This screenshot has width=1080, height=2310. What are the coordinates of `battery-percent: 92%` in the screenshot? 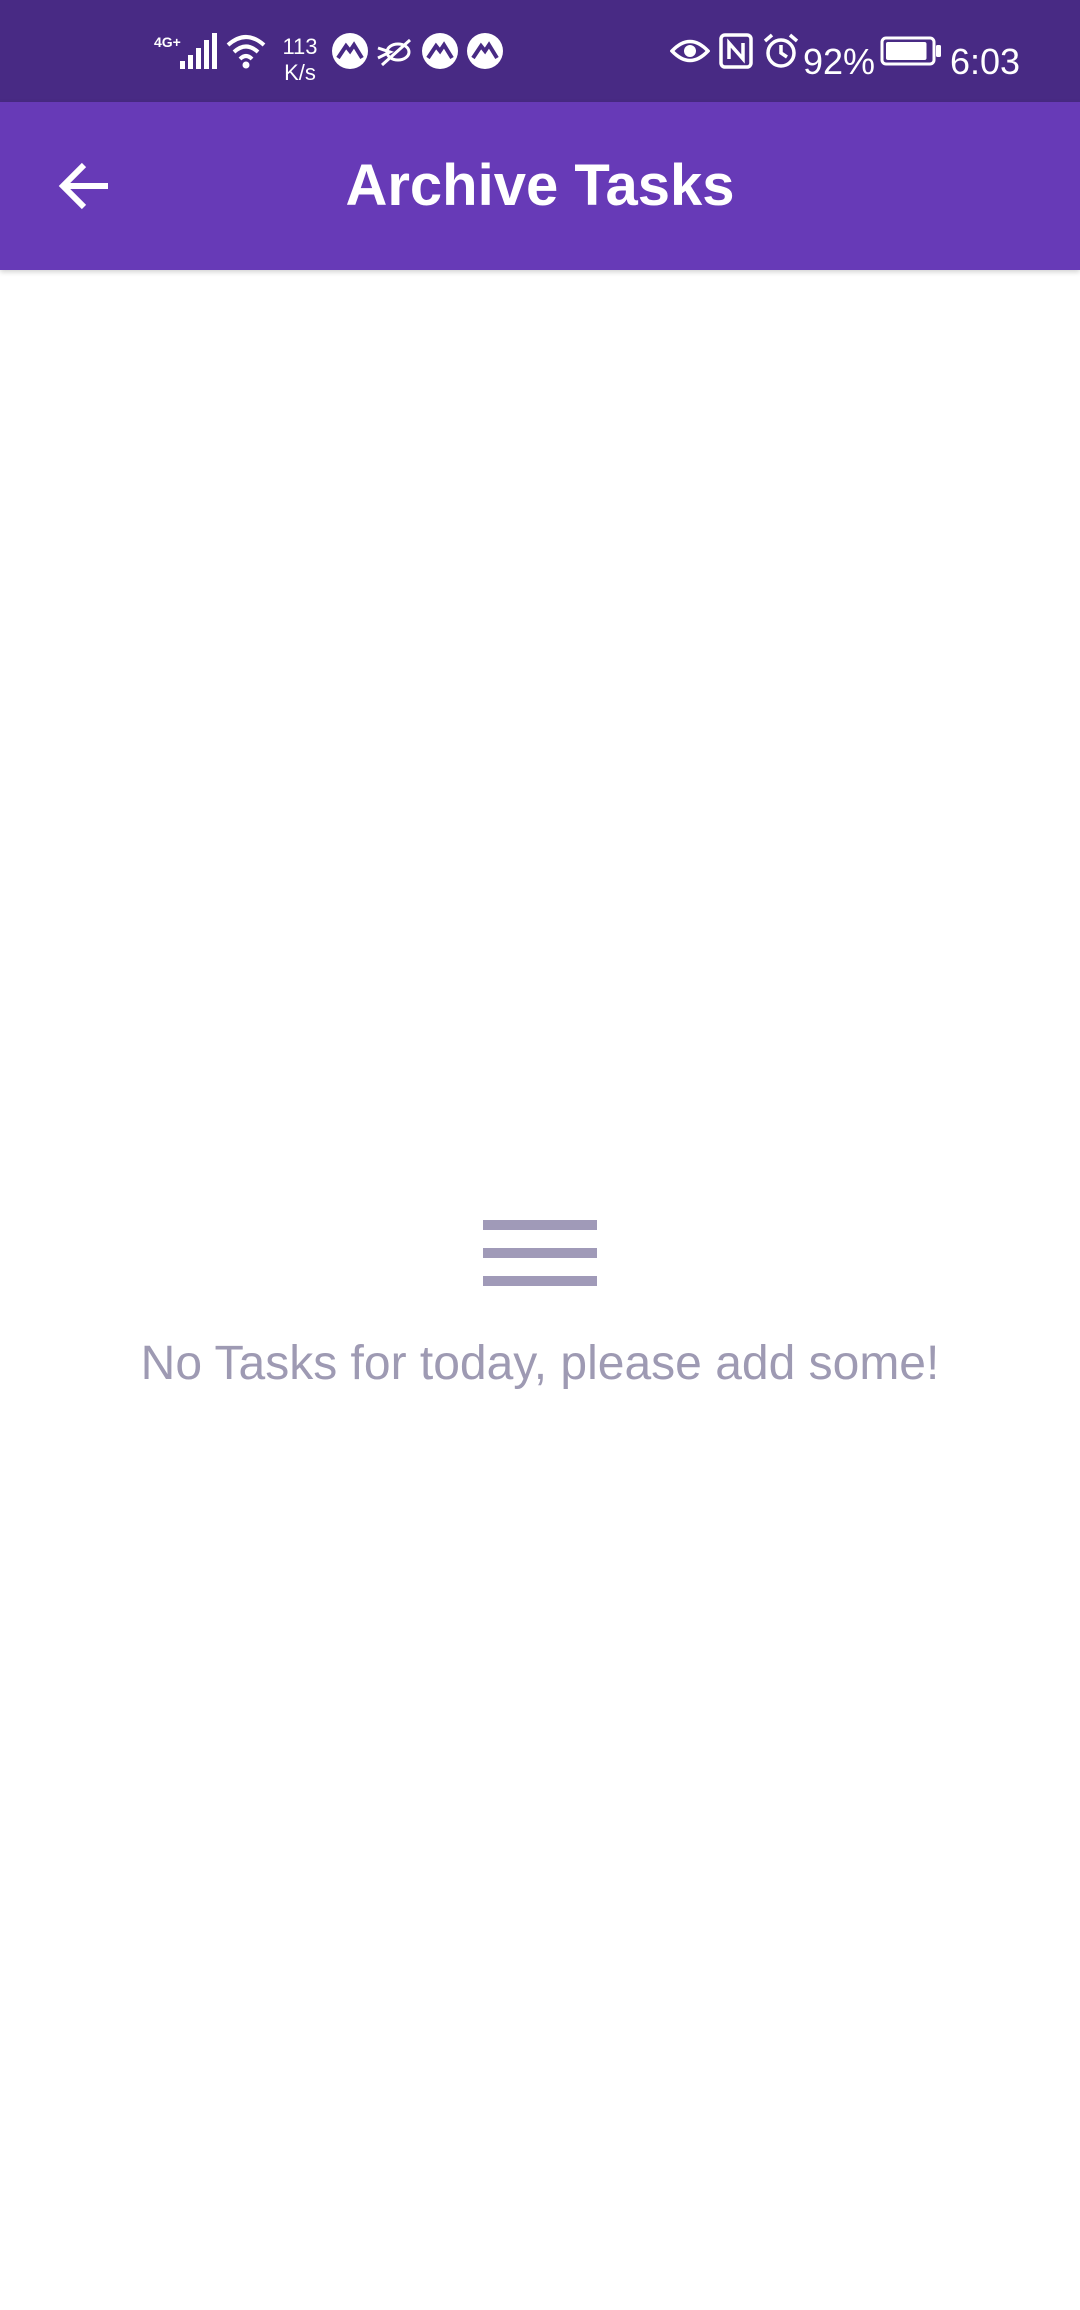 It's located at (839, 61).